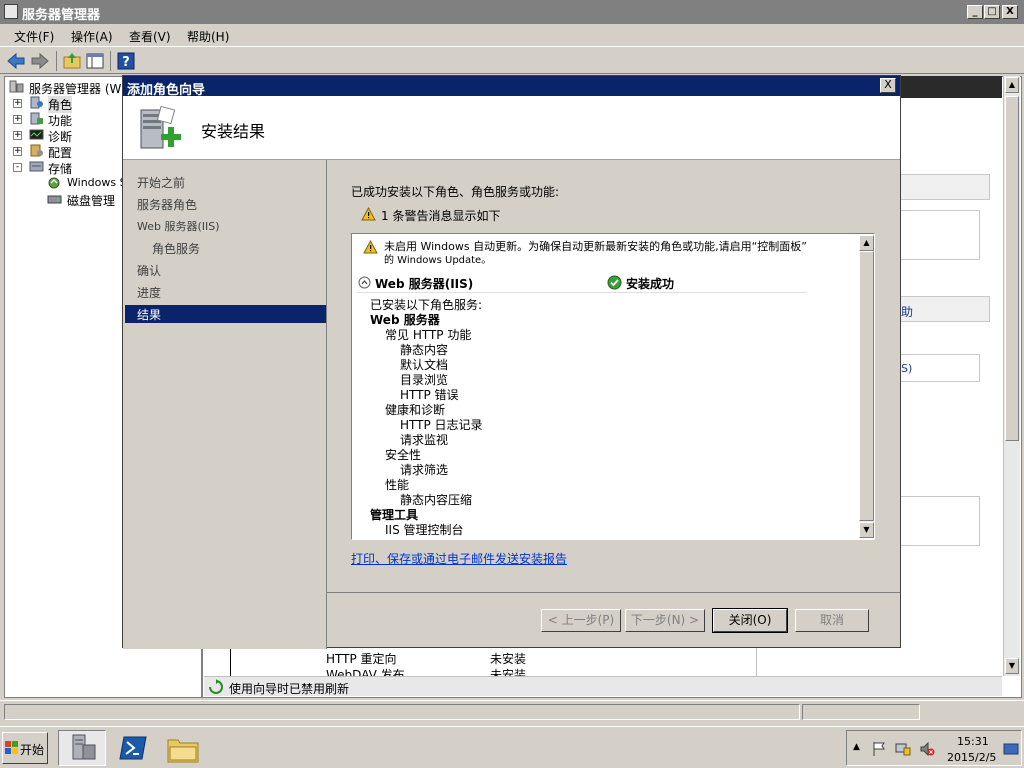 This screenshot has height=768, width=1024. I want to click on action-center-flag-icon, so click(879, 749).